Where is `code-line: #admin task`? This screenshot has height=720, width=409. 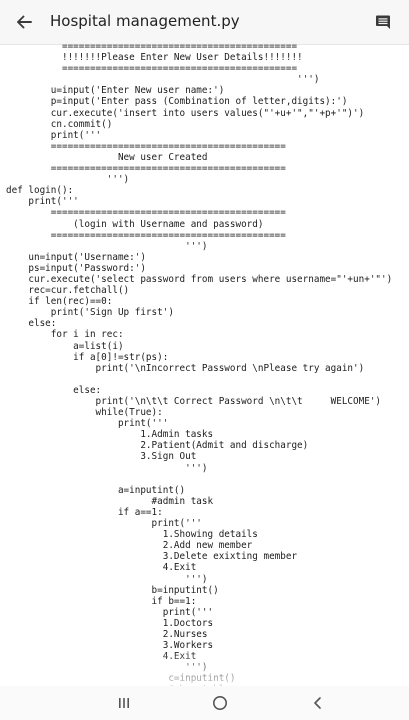 code-line: #admin task is located at coordinates (110, 501).